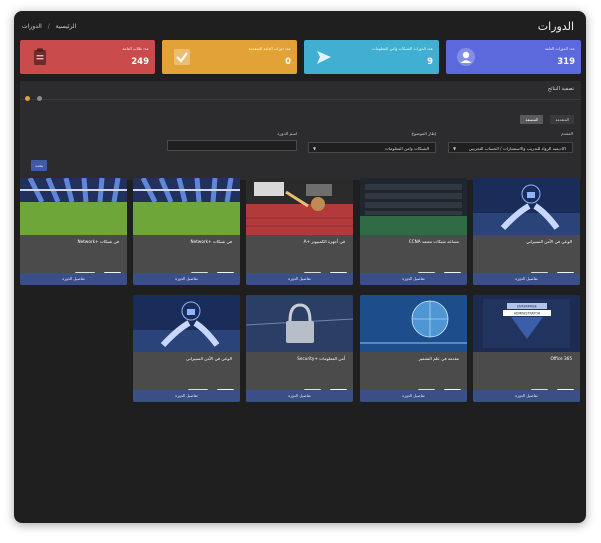  I want to click on tab-simple: المنسقة, so click(532, 119).